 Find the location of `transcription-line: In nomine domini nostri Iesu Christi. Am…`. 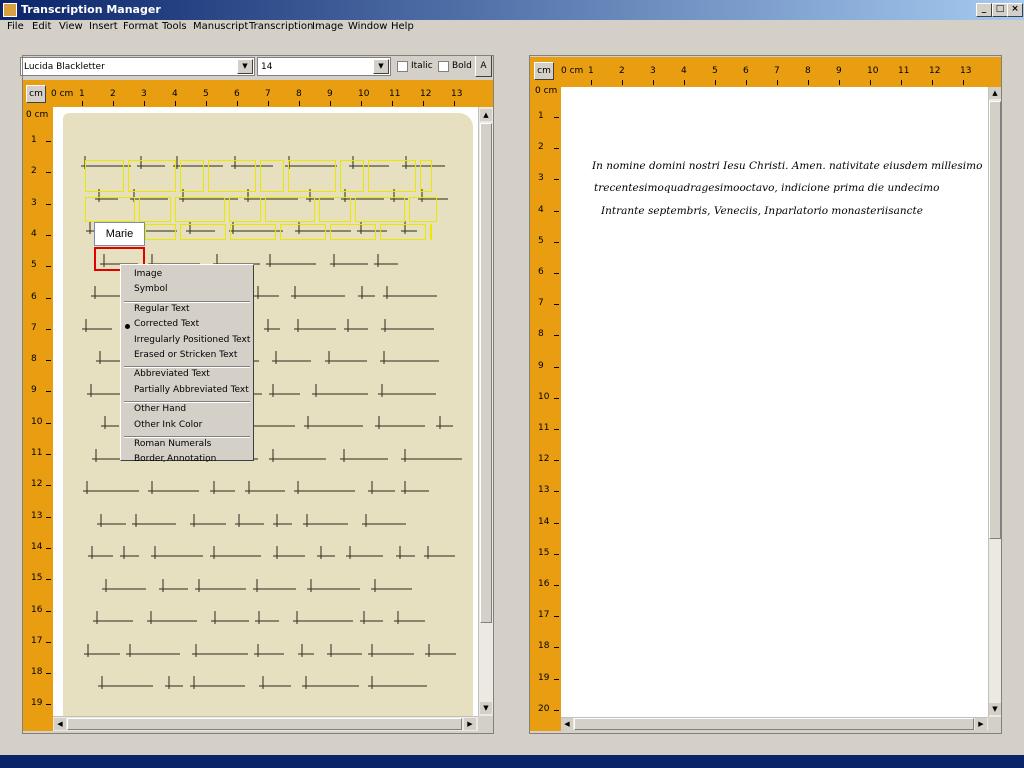

transcription-line: In nomine domini nostri Iesu Christi. Am… is located at coordinates (787, 166).